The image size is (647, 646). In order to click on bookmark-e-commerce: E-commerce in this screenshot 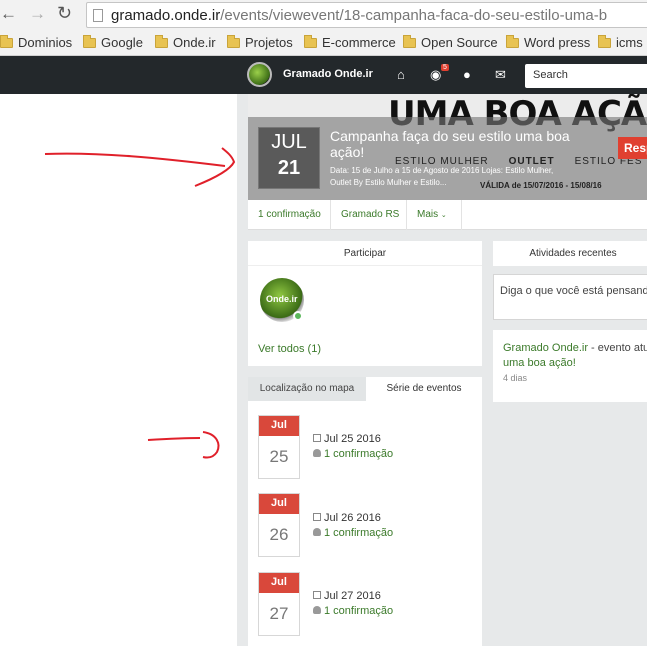, I will do `click(350, 42)`.